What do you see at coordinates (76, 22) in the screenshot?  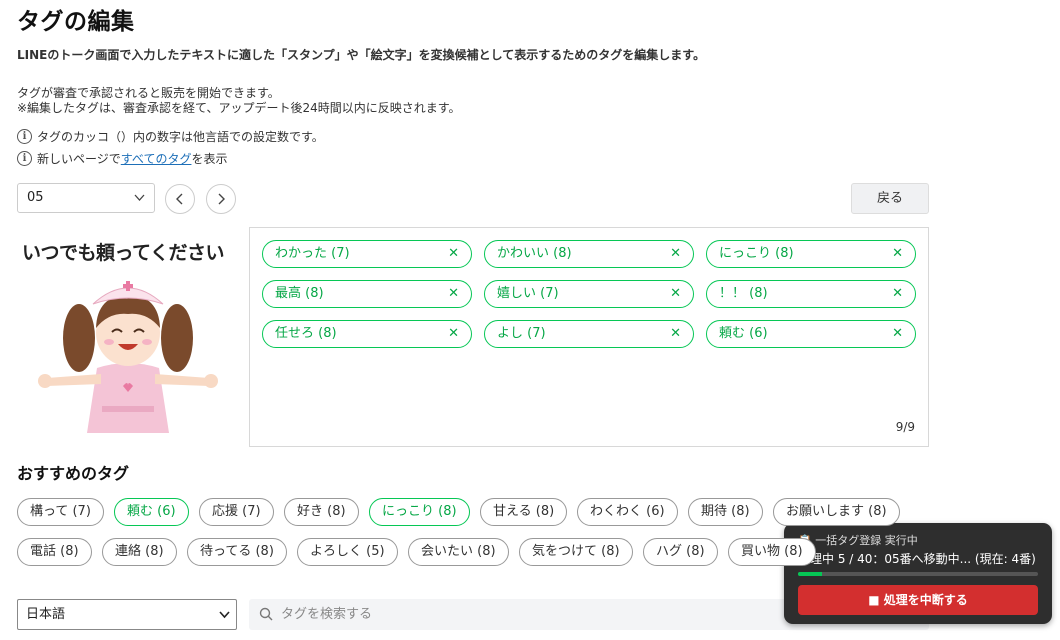 I see `page-title: タグの編集` at bounding box center [76, 22].